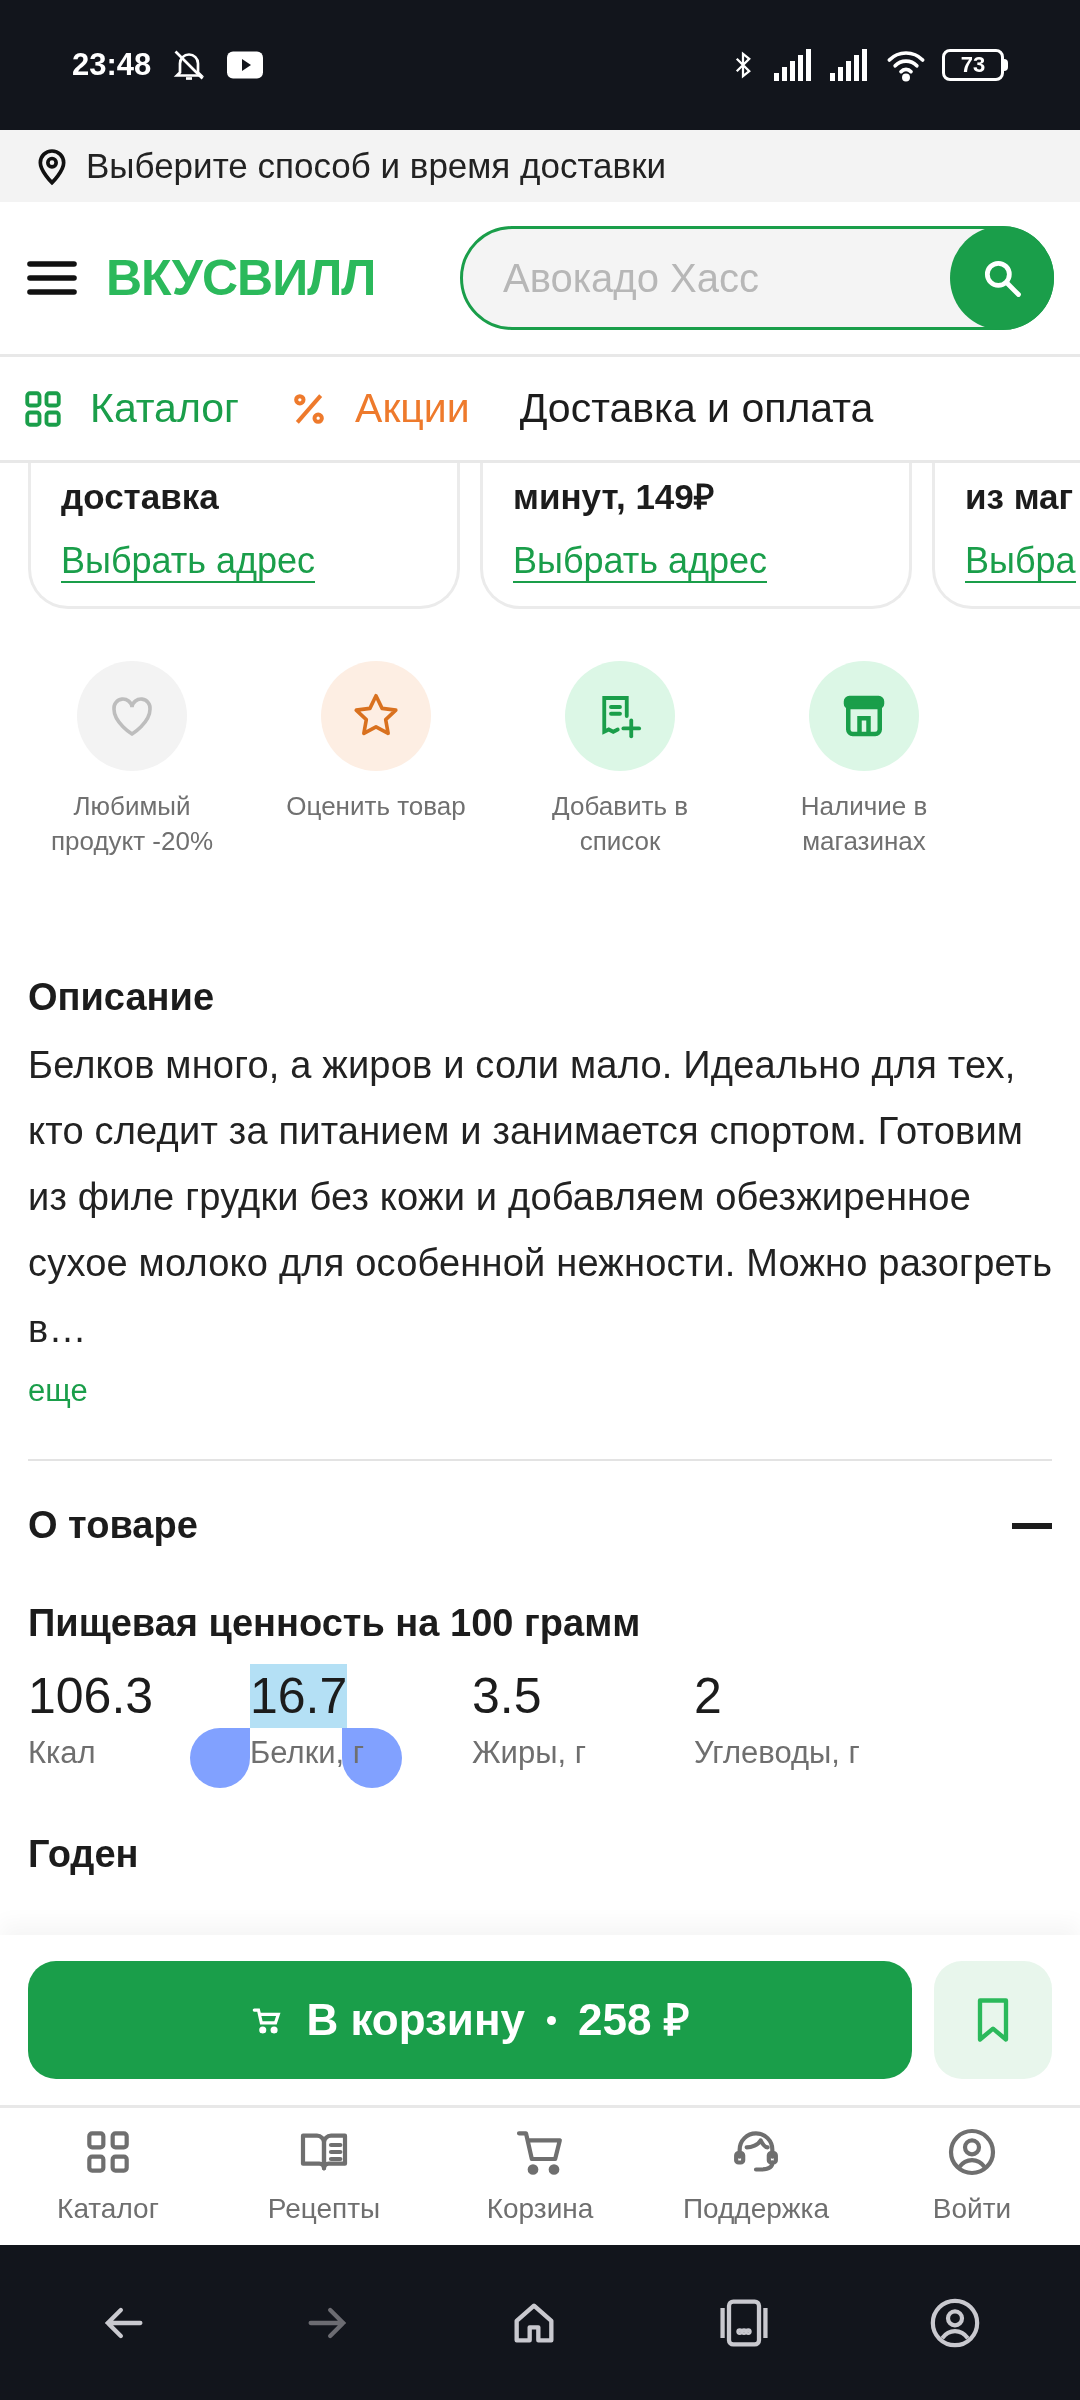 This screenshot has height=2400, width=1080. I want to click on delivery-option-title: из маг, so click(1020, 497).